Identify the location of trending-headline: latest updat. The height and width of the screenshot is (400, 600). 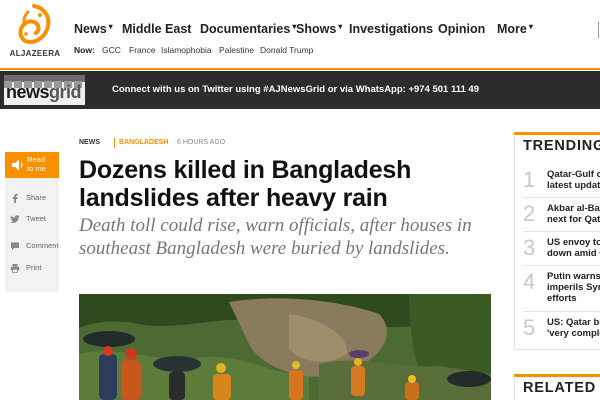
(573, 185).